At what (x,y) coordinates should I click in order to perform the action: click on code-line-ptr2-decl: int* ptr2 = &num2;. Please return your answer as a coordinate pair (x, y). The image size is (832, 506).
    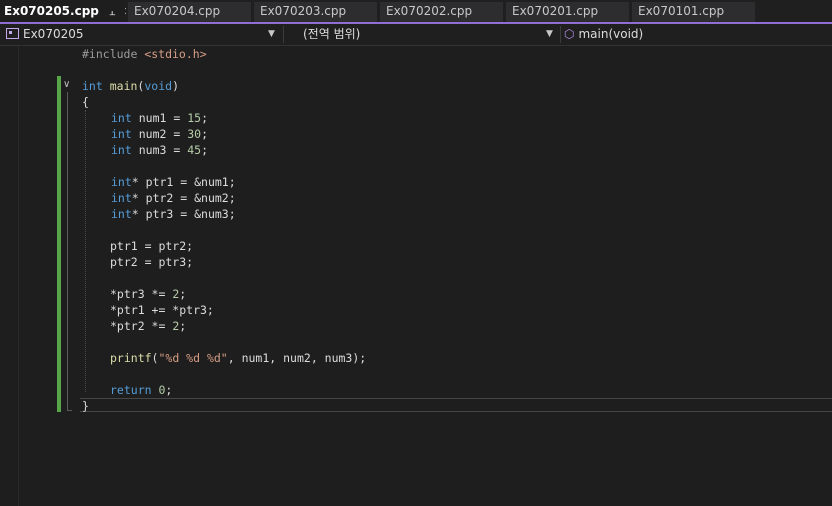
    Looking at the image, I should click on (173, 198).